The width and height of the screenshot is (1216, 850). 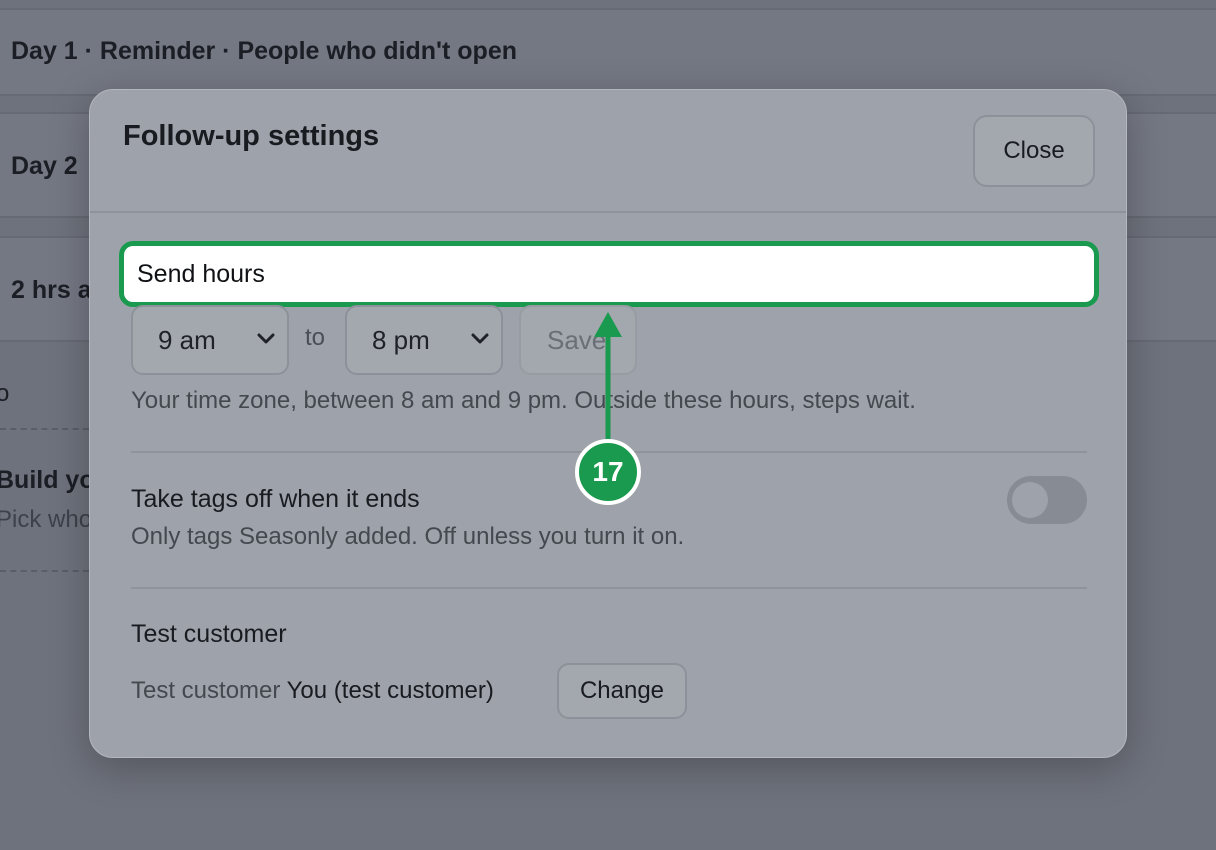 I want to click on save-button: Save, so click(x=578, y=340).